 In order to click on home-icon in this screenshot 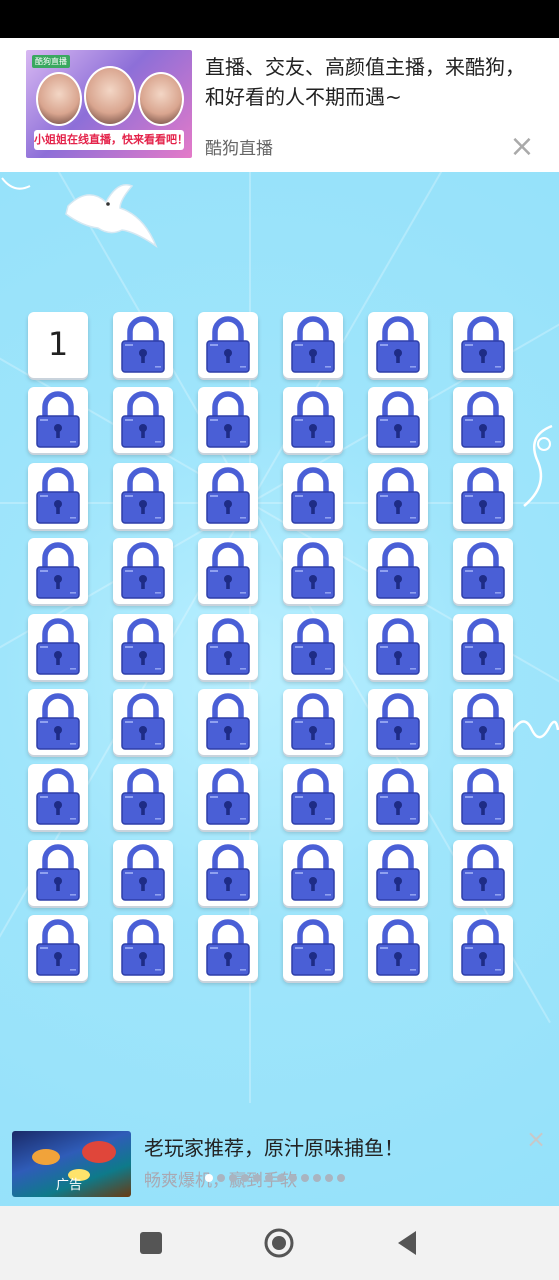, I will do `click(279, 1243)`.